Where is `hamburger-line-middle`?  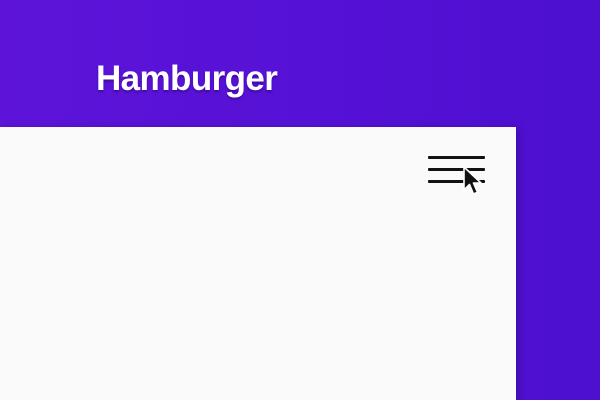 hamburger-line-middle is located at coordinates (456, 169).